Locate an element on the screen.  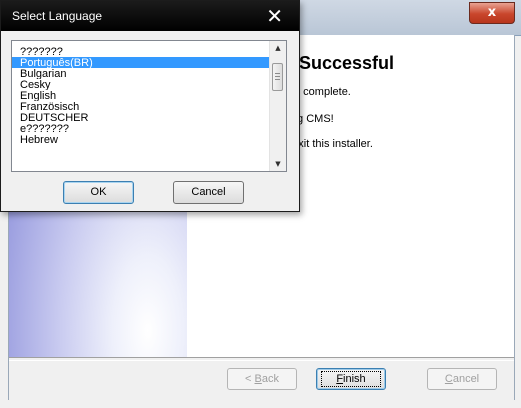
installer-close-button: x is located at coordinates (492, 13).